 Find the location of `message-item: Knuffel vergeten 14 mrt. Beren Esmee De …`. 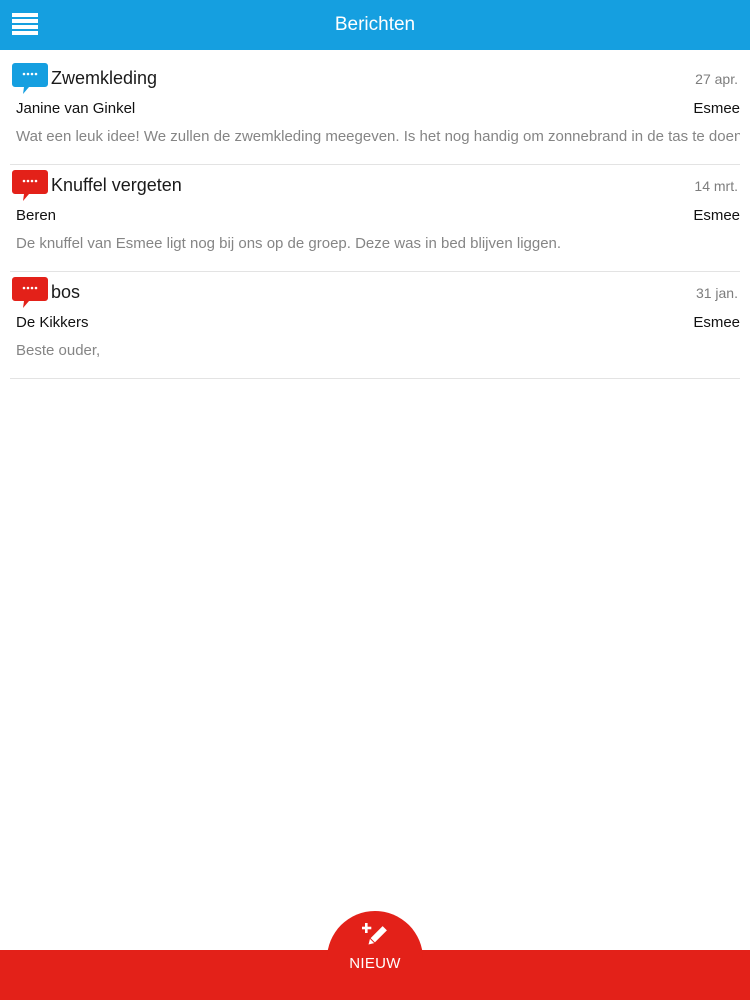

message-item: Knuffel vergeten 14 mrt. Beren Esmee De … is located at coordinates (375, 218).